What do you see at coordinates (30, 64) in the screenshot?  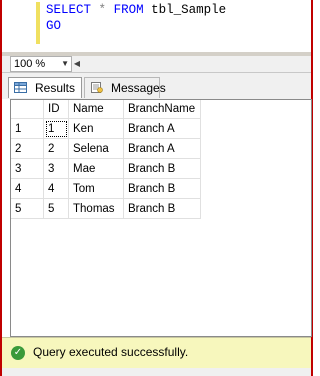 I see `zoom-value: 100 %` at bounding box center [30, 64].